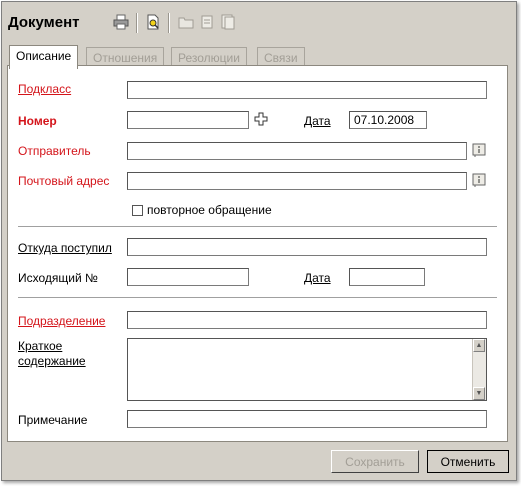 This screenshot has width=521, height=486. I want to click on sender-field, so click(297, 151).